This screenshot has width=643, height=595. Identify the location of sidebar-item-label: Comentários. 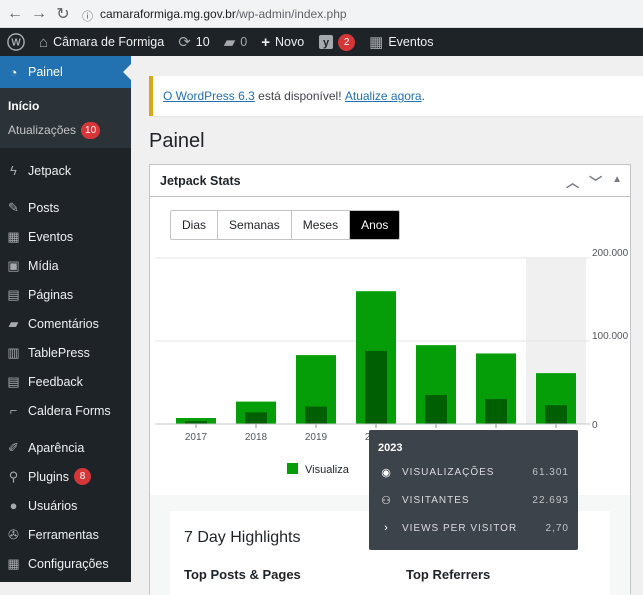
(63, 323).